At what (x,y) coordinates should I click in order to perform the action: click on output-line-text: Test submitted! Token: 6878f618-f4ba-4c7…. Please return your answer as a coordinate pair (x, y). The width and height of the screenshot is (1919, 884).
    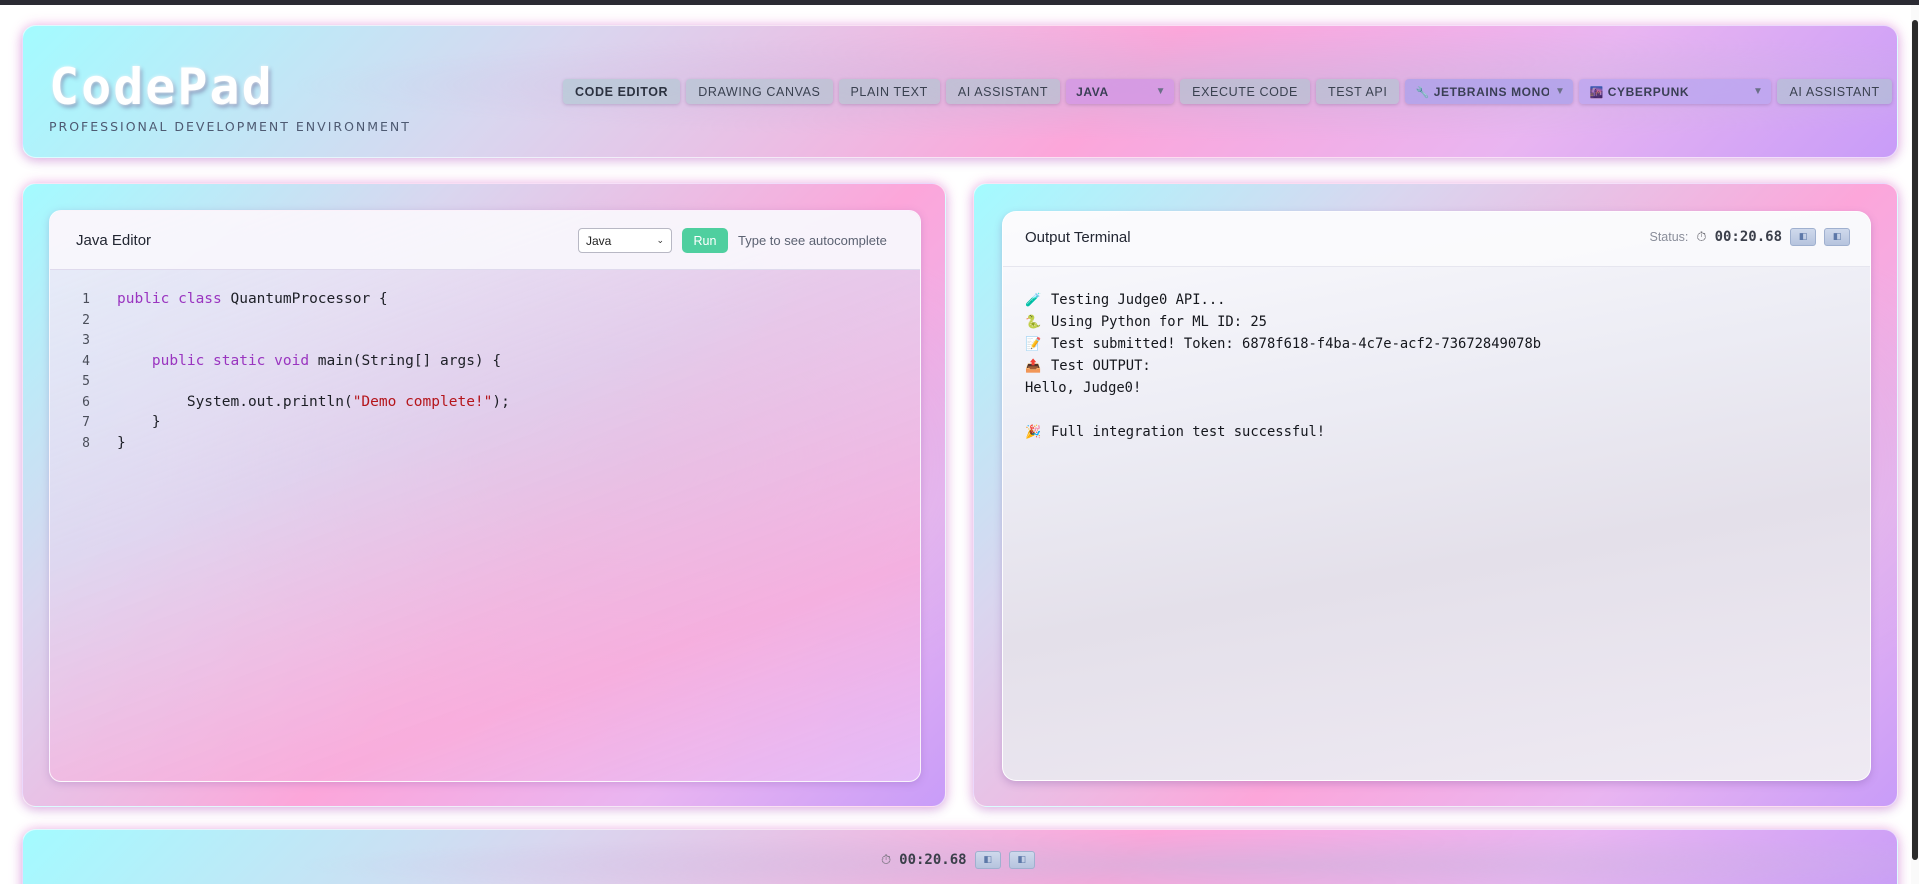
    Looking at the image, I should click on (1296, 344).